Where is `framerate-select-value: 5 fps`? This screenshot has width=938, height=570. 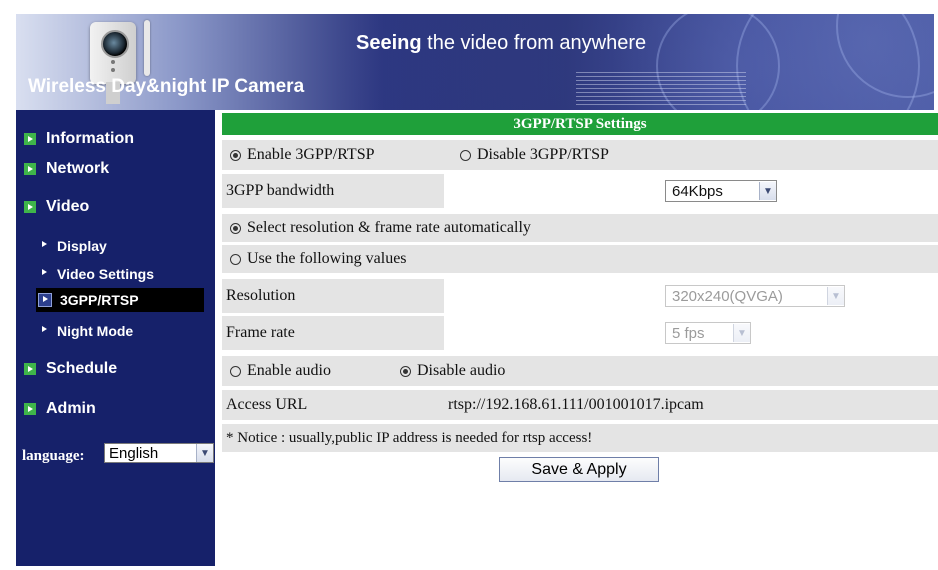
framerate-select-value: 5 fps is located at coordinates (688, 333).